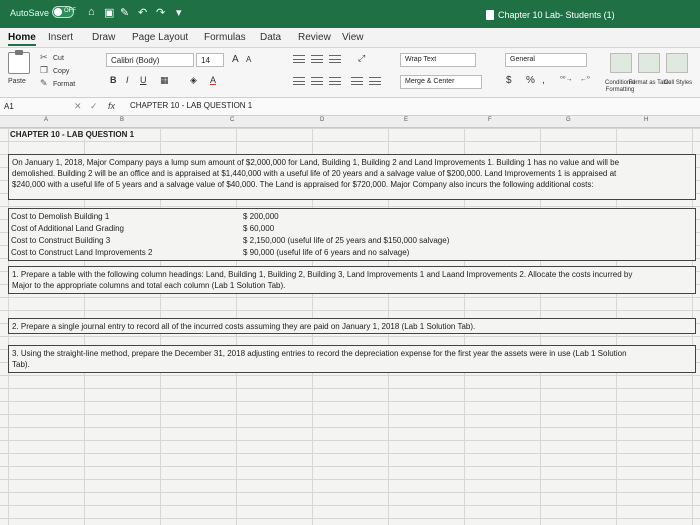  What do you see at coordinates (70, 11) in the screenshot?
I see `autosave-state: OFF` at bounding box center [70, 11].